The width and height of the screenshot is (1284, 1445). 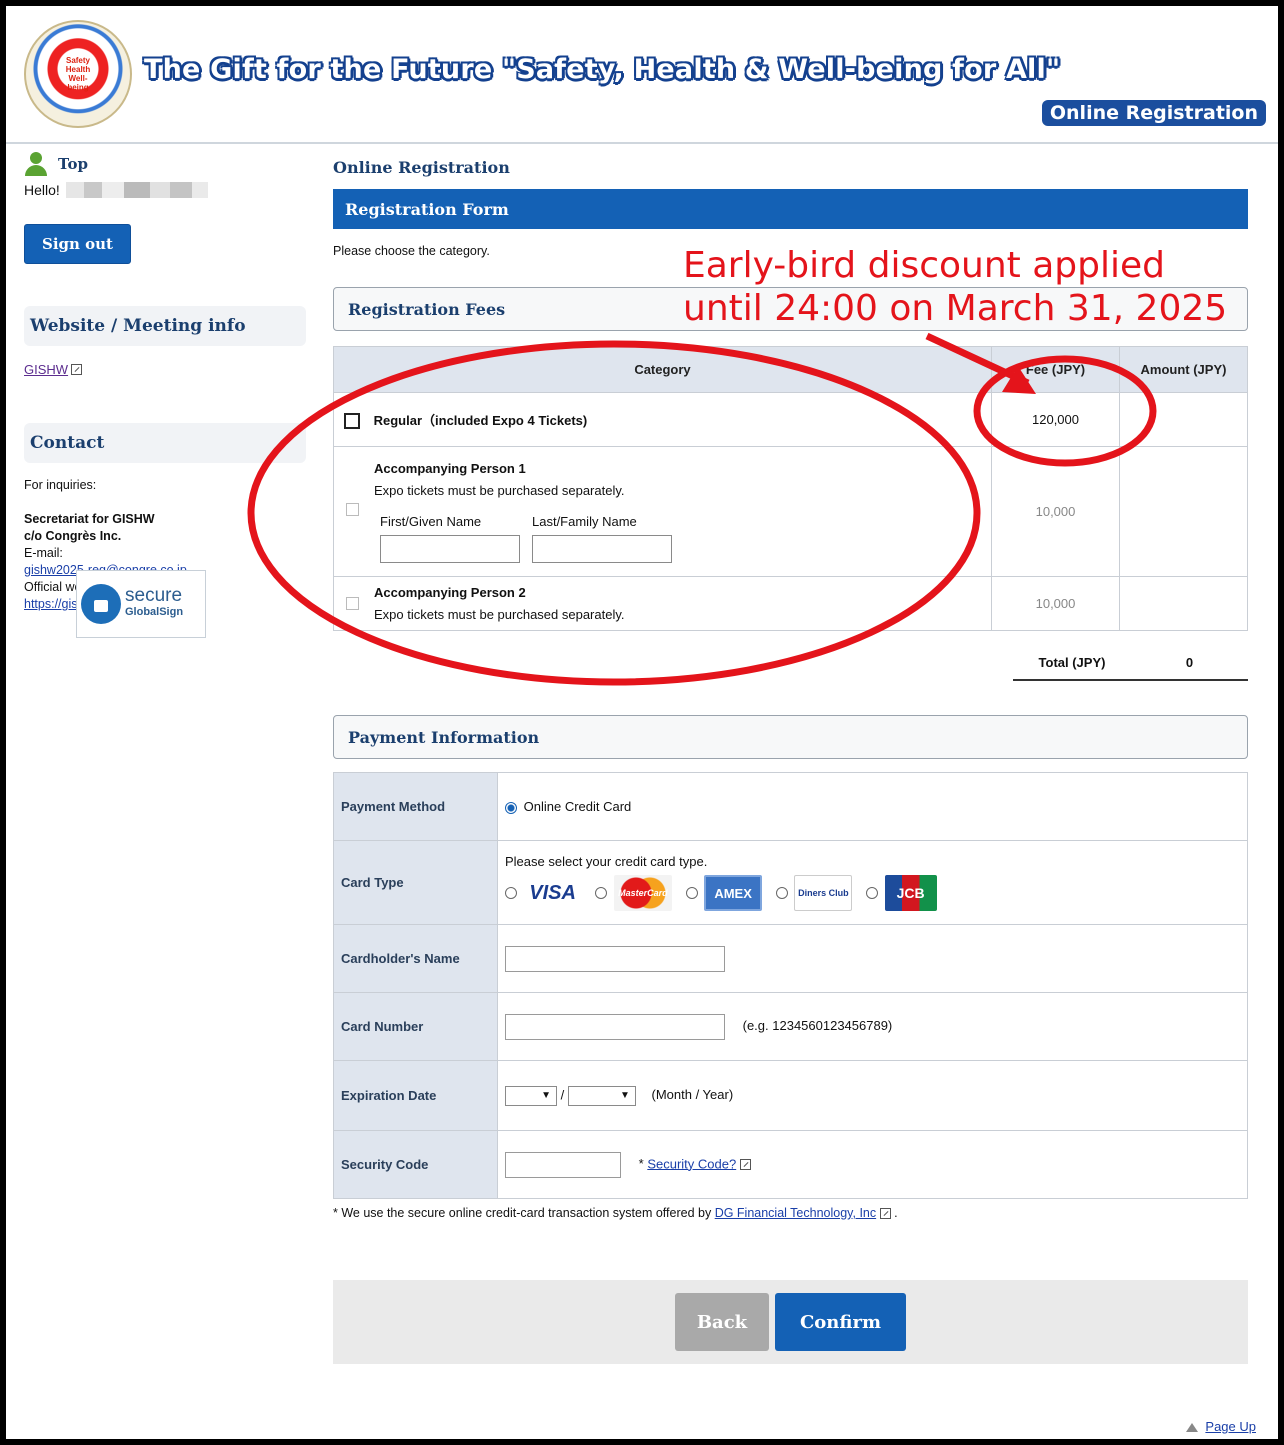 I want to click on accompanying-1-fee: 10,000, so click(x=1055, y=511).